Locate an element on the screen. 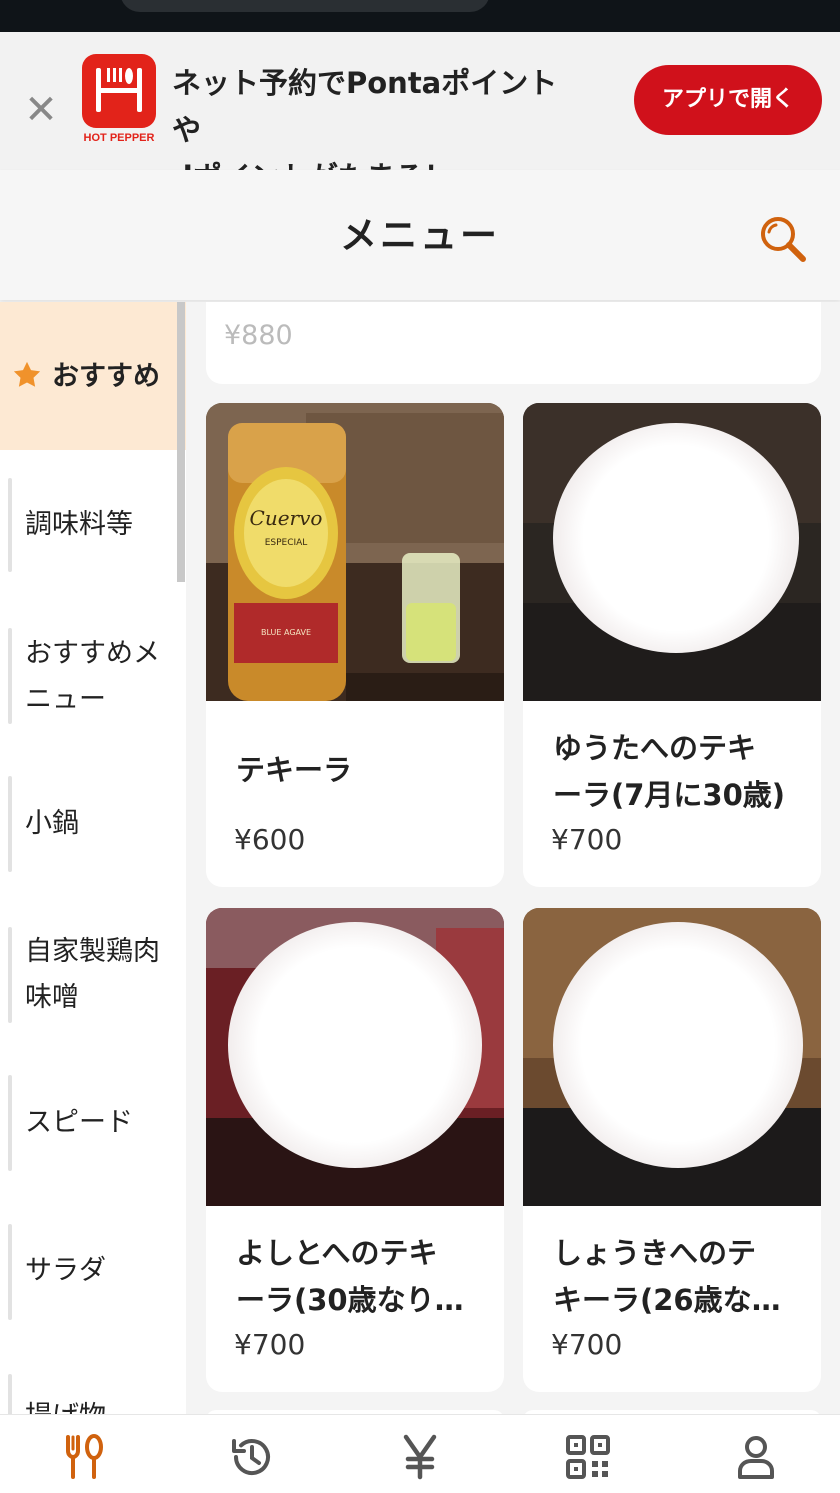 The width and height of the screenshot is (840, 1493). menu-card-price: ¥880 is located at coordinates (258, 335).